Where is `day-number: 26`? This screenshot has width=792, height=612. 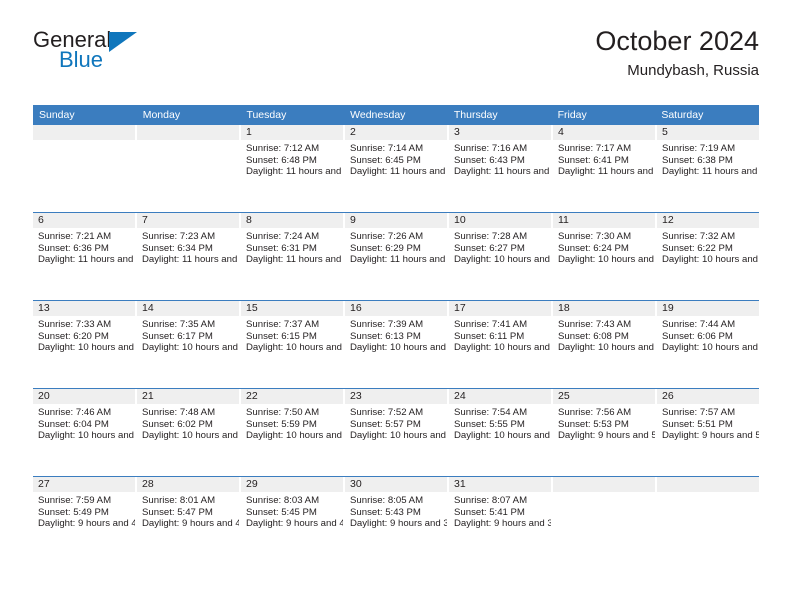 day-number: 26 is located at coordinates (708, 396).